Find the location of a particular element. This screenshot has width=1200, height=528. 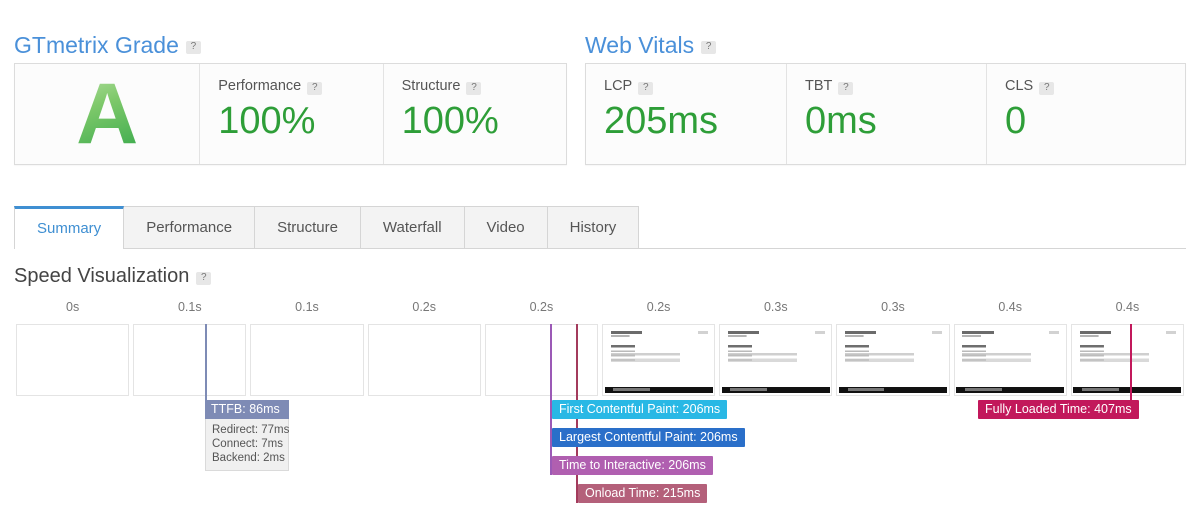

web-vitals-title: Web Vitals is located at coordinates (640, 45).